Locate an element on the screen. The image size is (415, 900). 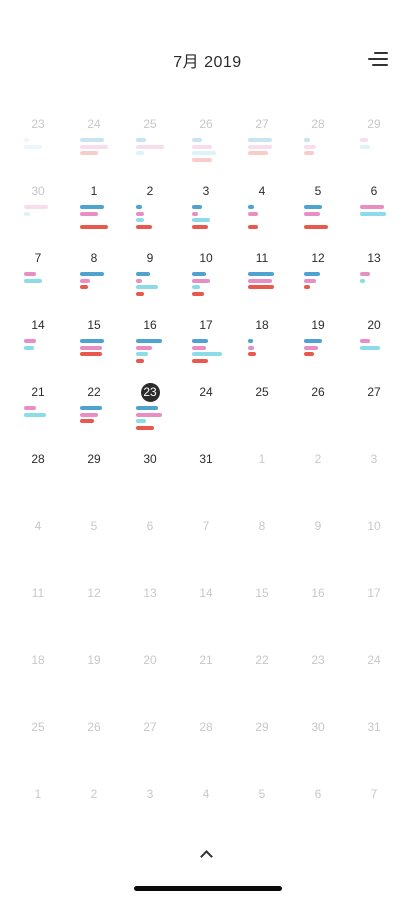
event-bar-red is located at coordinates (89, 153).